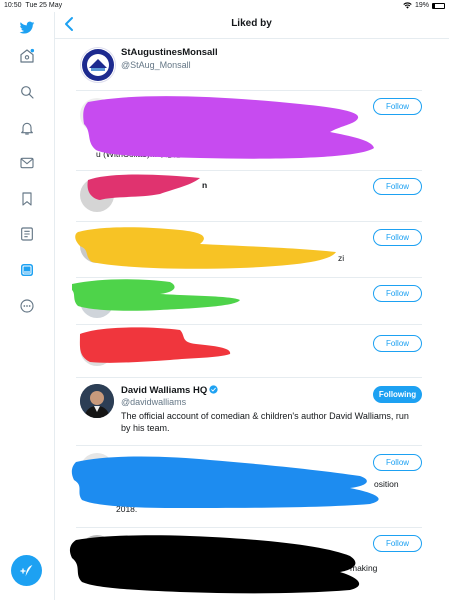 This screenshot has height=600, width=449. I want to click on bio-fragment: zi, so click(341, 258).